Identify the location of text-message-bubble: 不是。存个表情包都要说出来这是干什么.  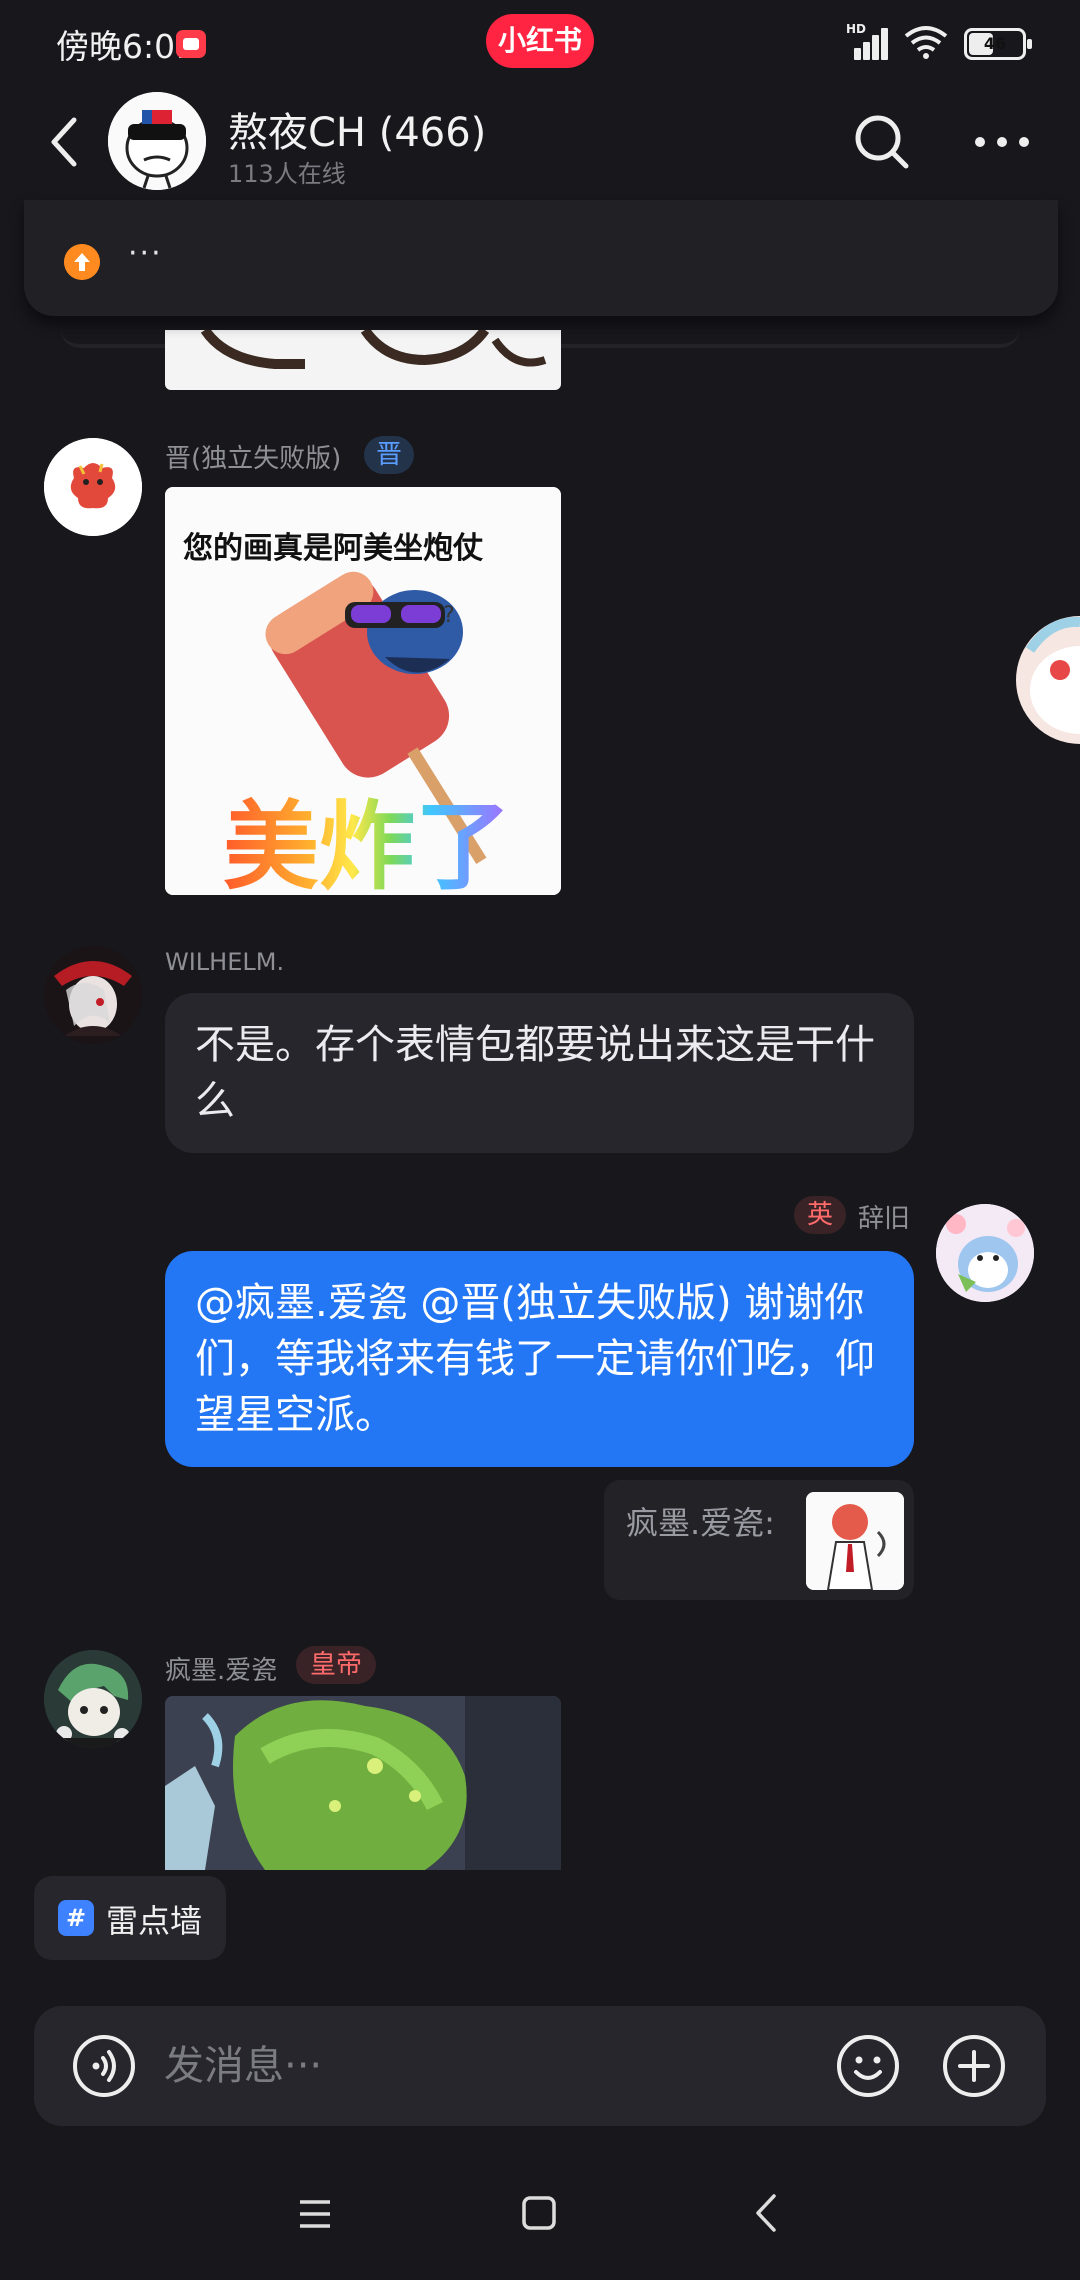
(539, 1073).